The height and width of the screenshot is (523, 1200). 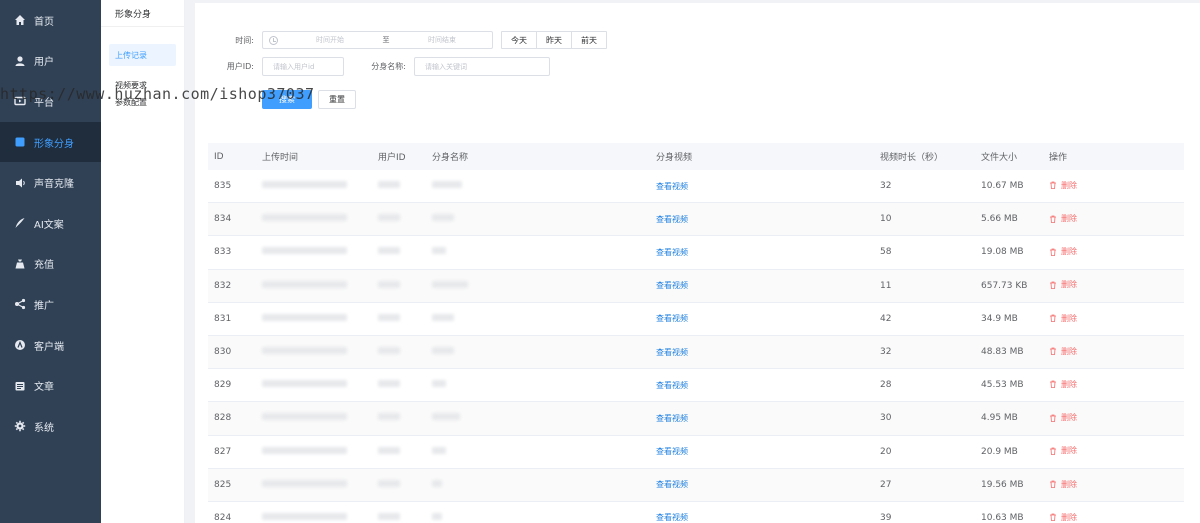 What do you see at coordinates (554, 40) in the screenshot?
I see `yesterday-button: 昨天` at bounding box center [554, 40].